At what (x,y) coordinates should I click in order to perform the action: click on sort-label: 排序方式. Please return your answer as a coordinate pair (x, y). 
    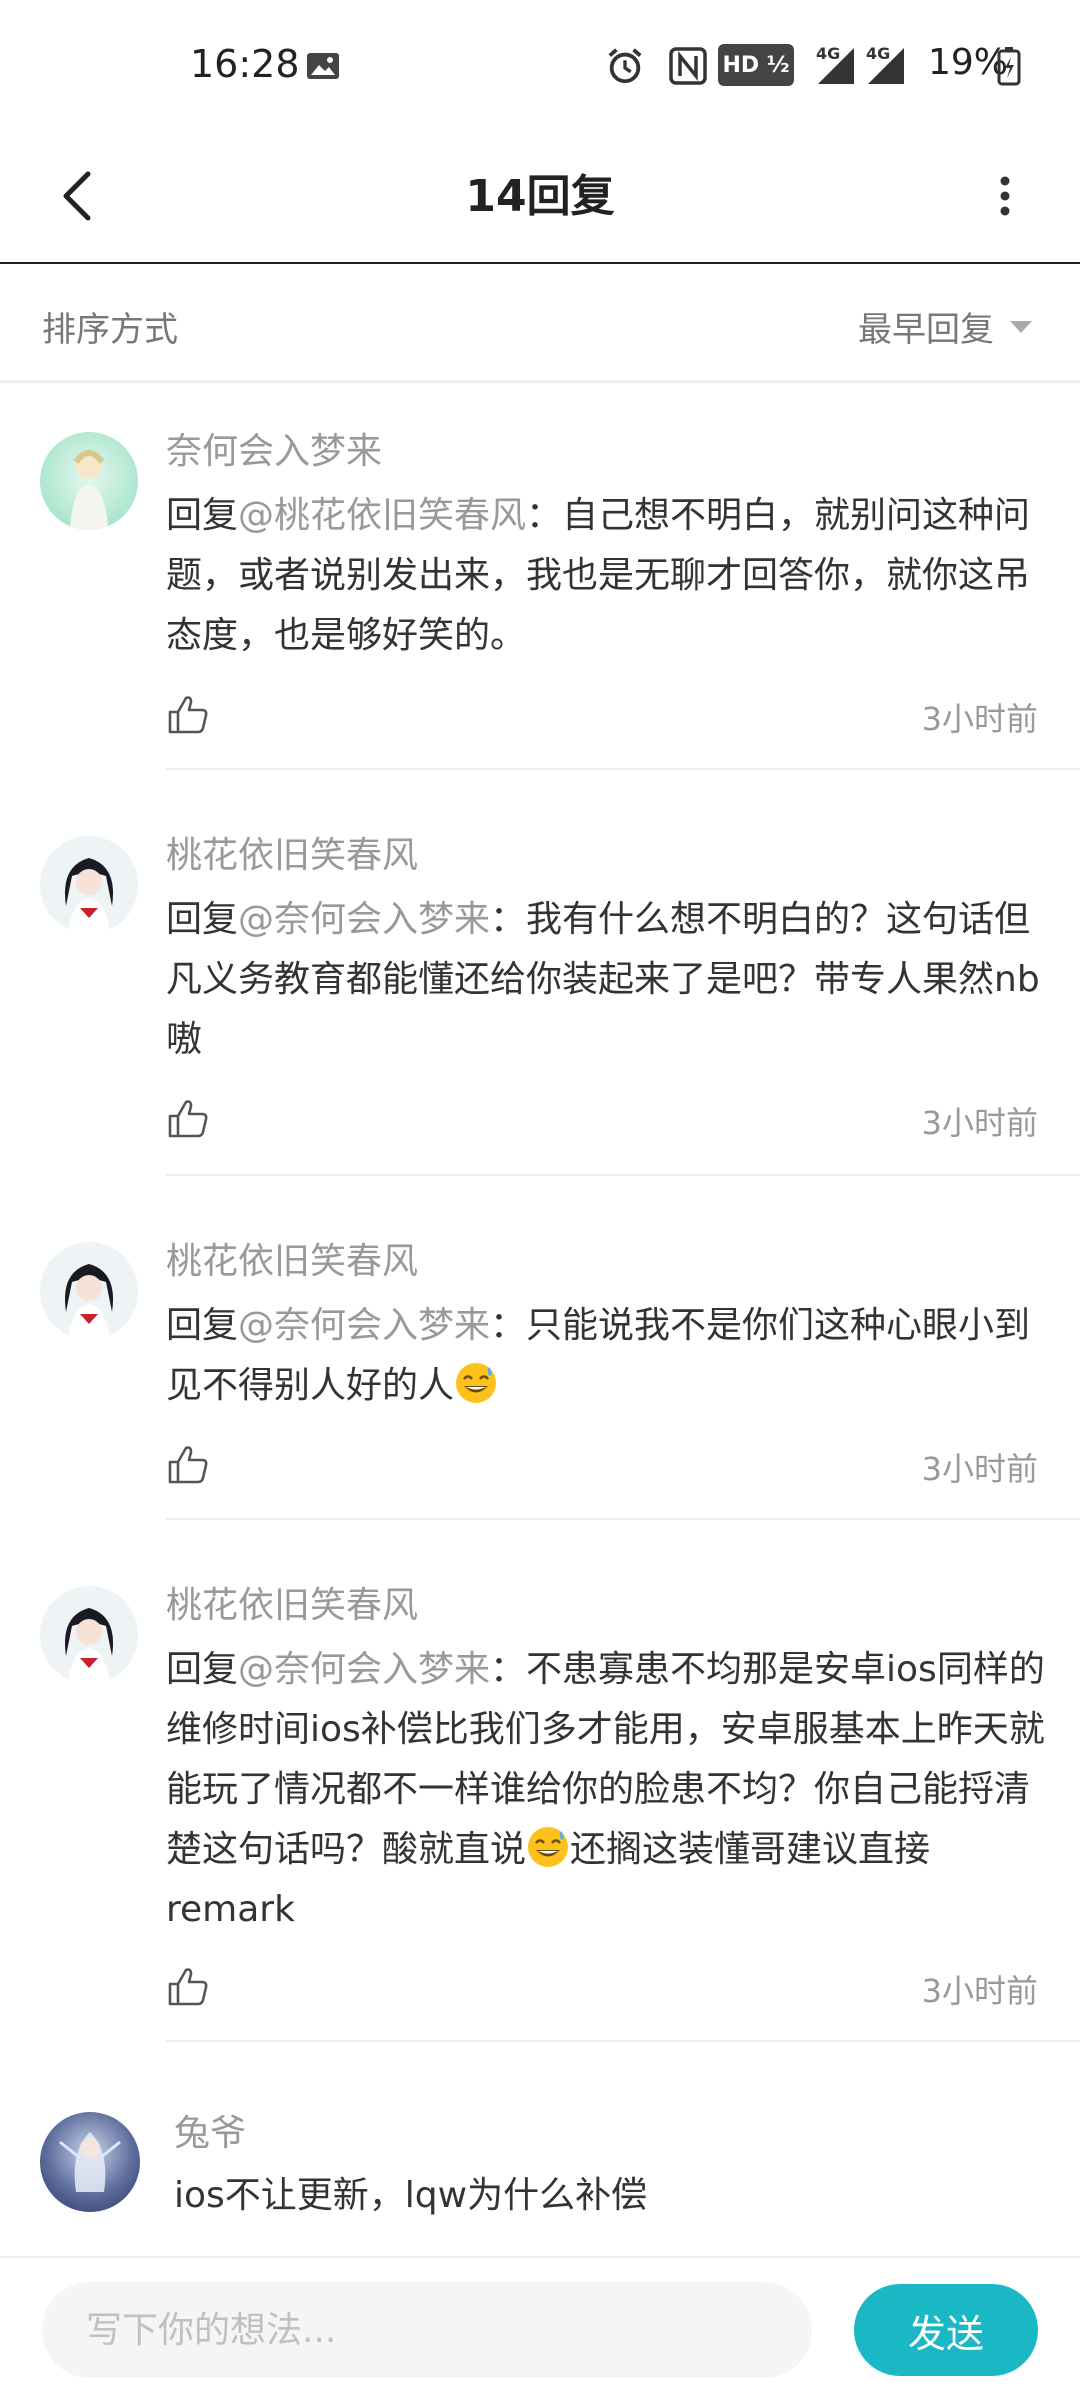
    Looking at the image, I should click on (110, 330).